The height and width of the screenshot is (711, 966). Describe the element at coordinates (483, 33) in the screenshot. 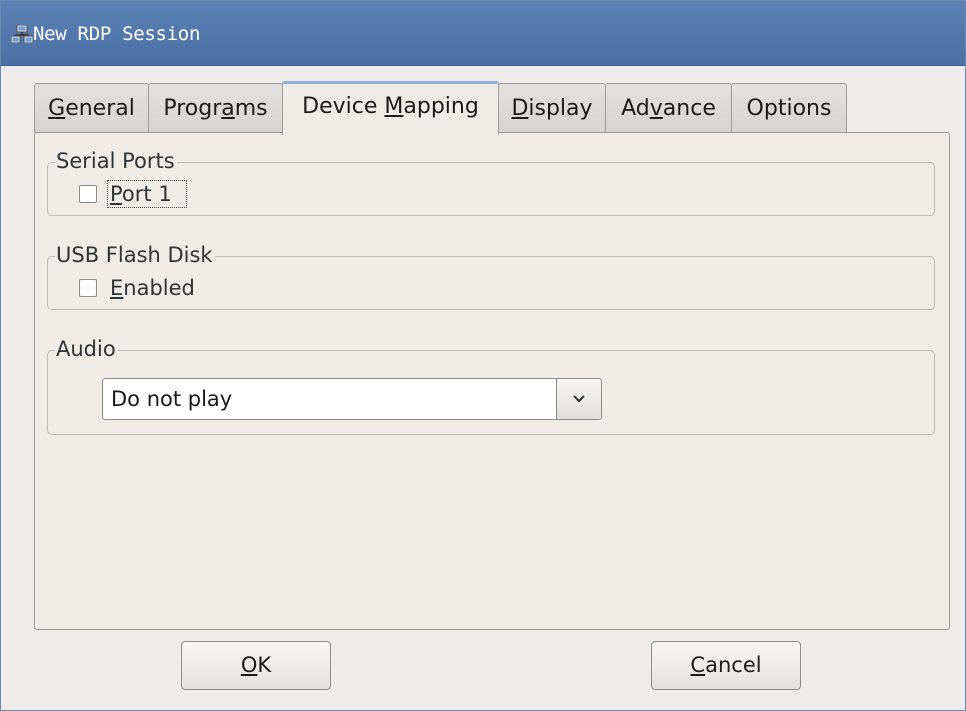

I see `title-bar: New RDP Session` at that location.